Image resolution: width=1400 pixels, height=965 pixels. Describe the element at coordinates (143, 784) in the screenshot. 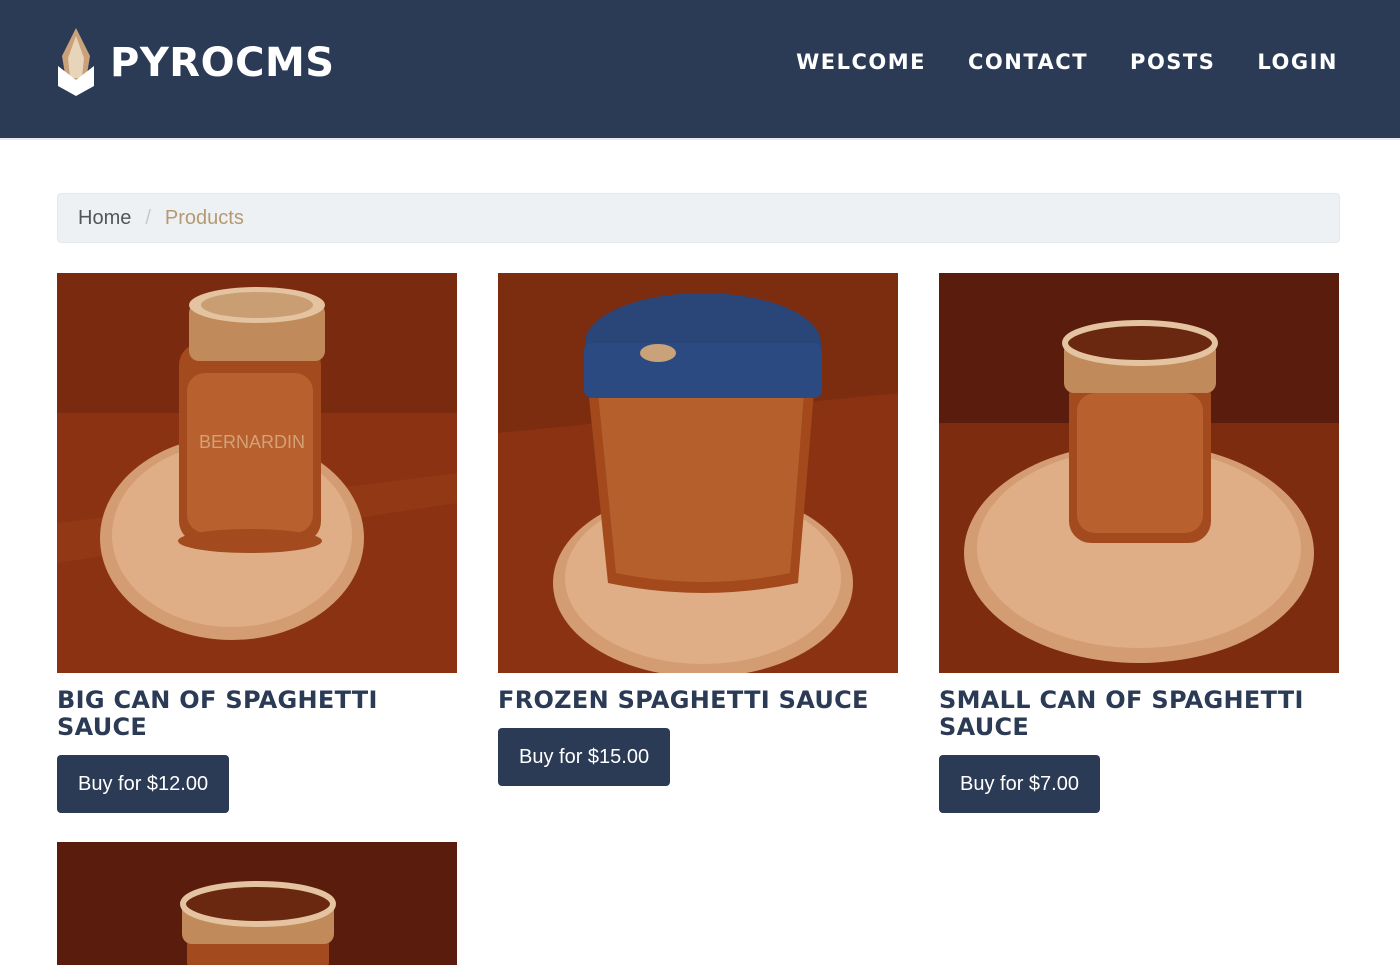

I see `buy-button: Buy for $12.00` at that location.